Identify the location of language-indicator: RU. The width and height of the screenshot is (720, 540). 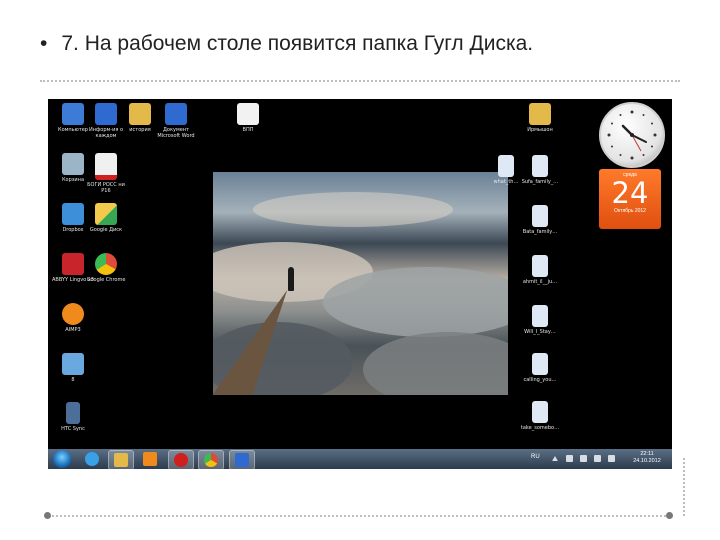
(535, 457).